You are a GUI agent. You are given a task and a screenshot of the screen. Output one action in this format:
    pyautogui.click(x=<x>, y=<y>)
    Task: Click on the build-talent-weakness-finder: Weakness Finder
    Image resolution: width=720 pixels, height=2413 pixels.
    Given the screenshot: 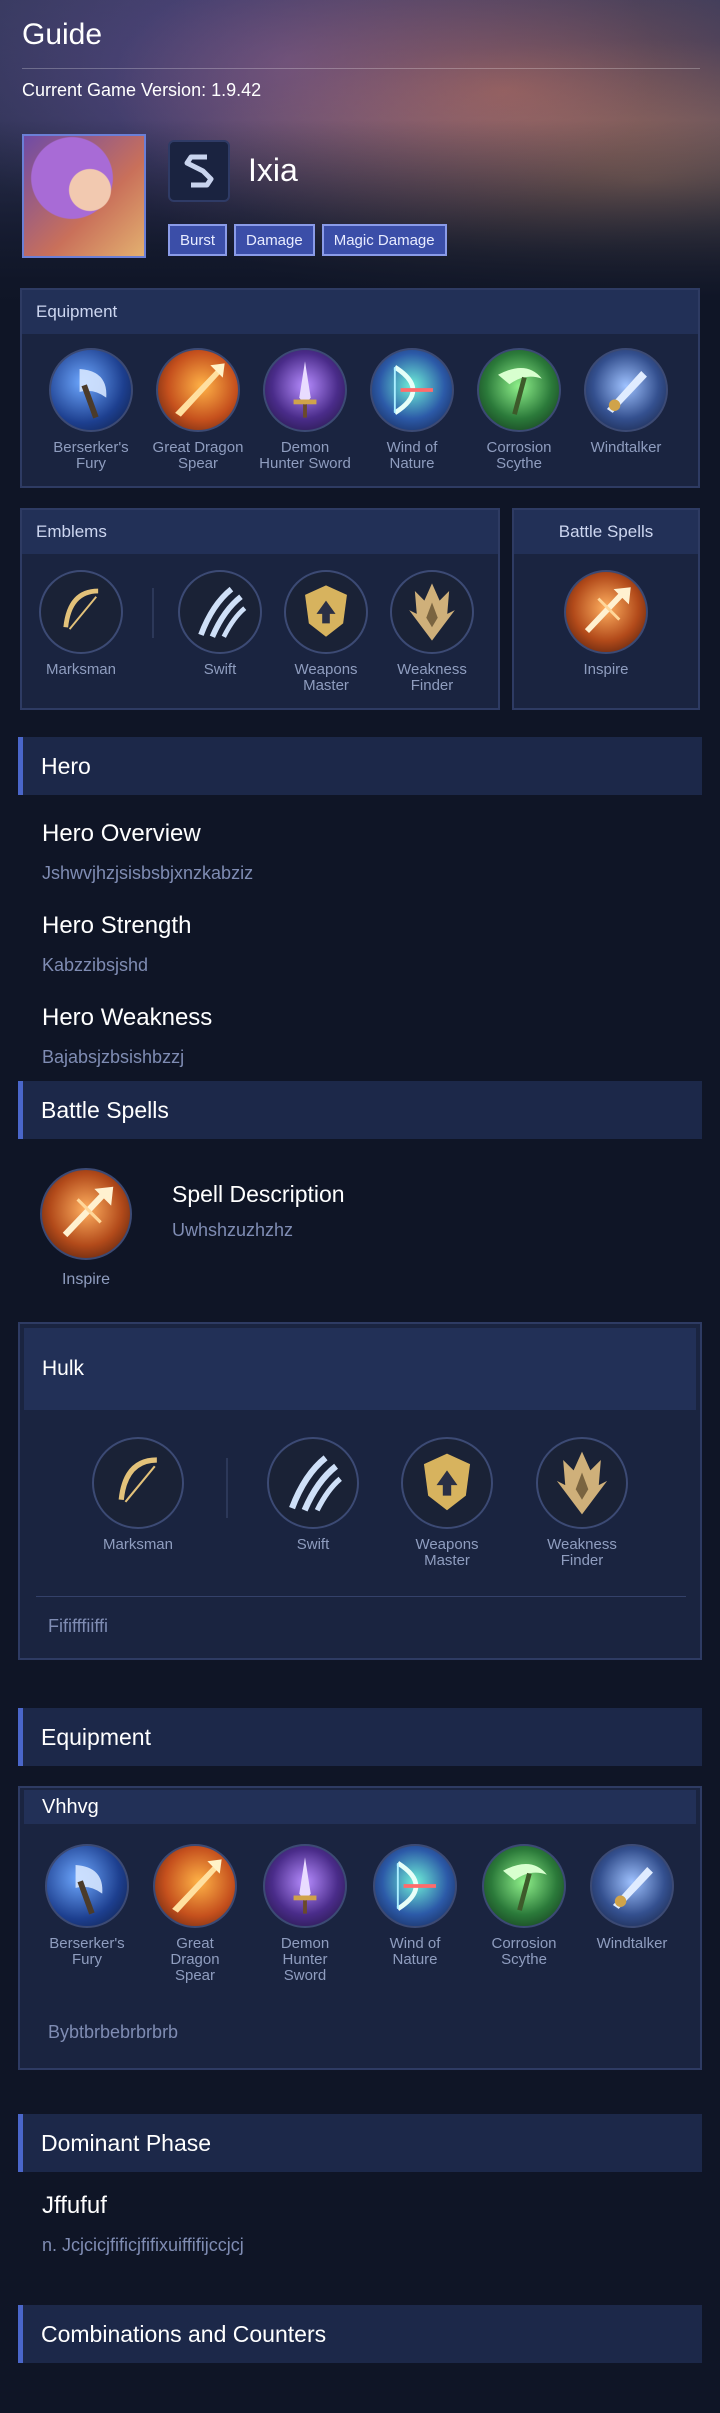 What is the action you would take?
    pyautogui.click(x=582, y=1503)
    